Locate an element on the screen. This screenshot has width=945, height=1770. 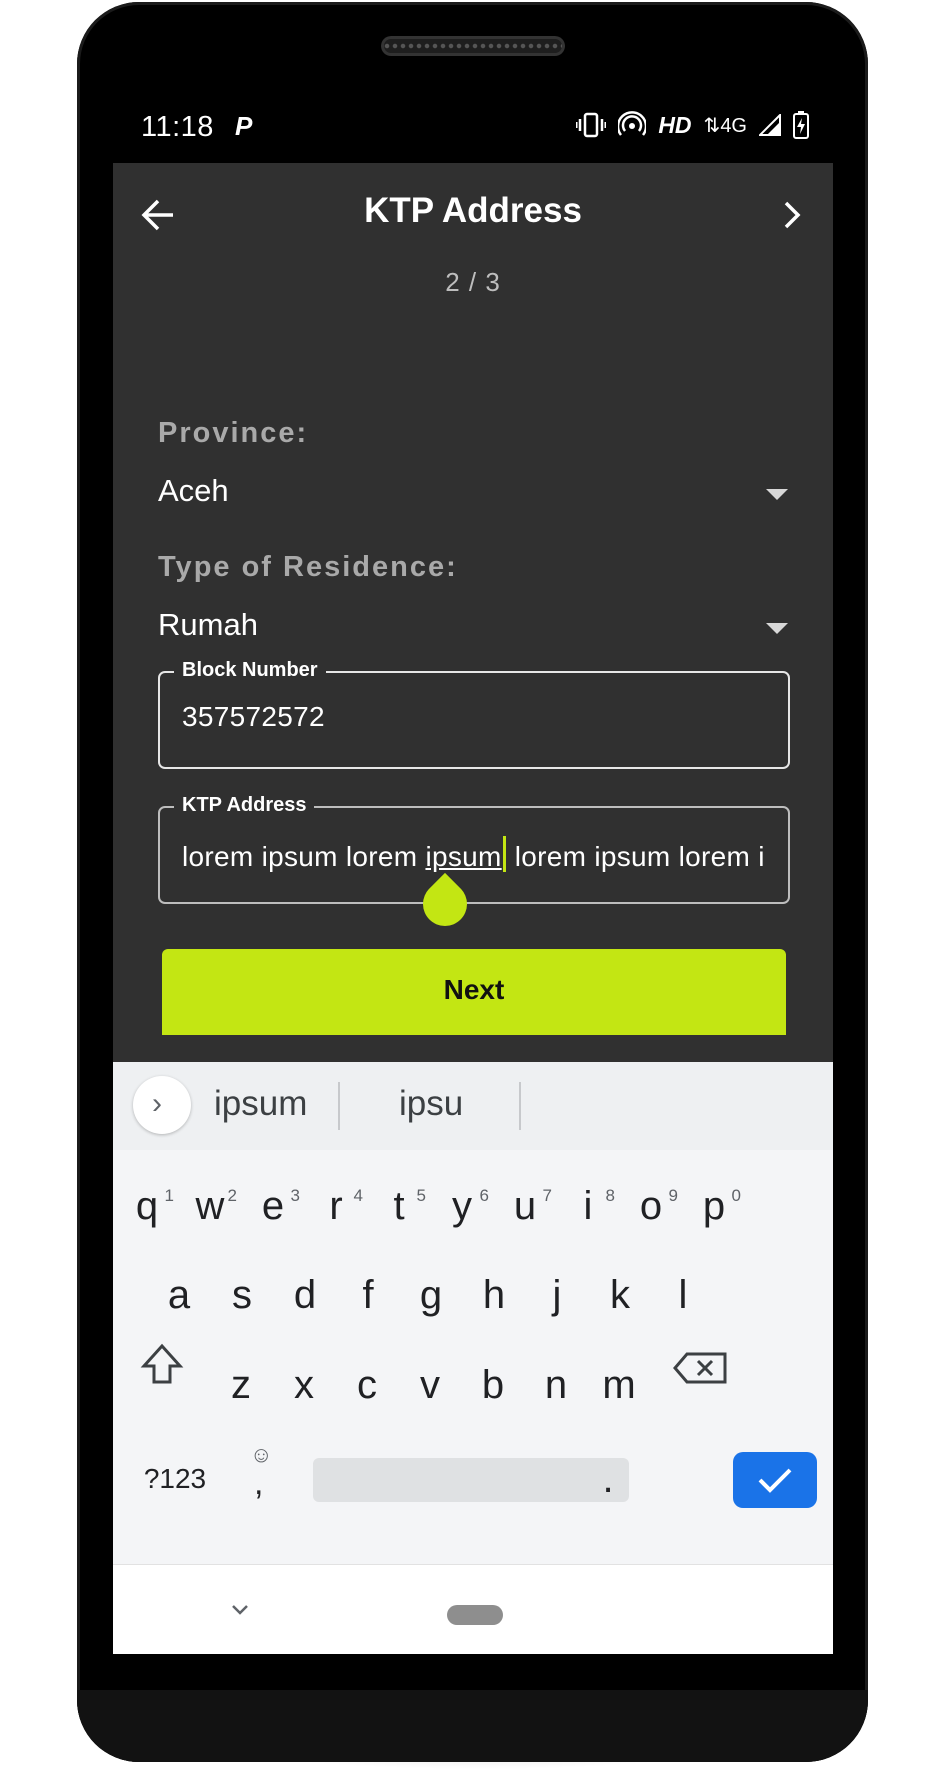
key-label: p is located at coordinates (714, 1206).